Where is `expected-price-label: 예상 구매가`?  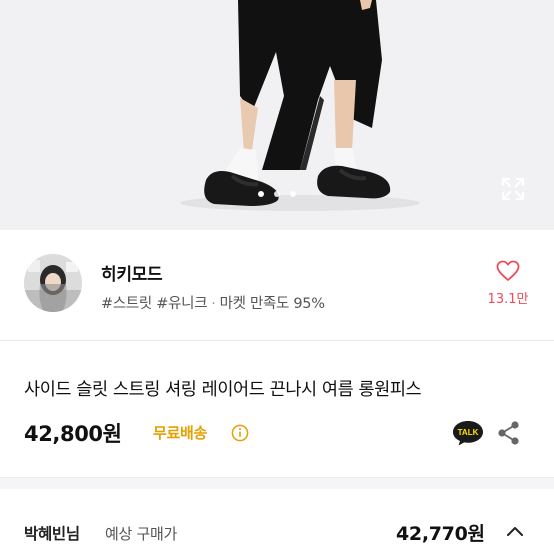 expected-price-label: 예상 구매가 is located at coordinates (141, 534).